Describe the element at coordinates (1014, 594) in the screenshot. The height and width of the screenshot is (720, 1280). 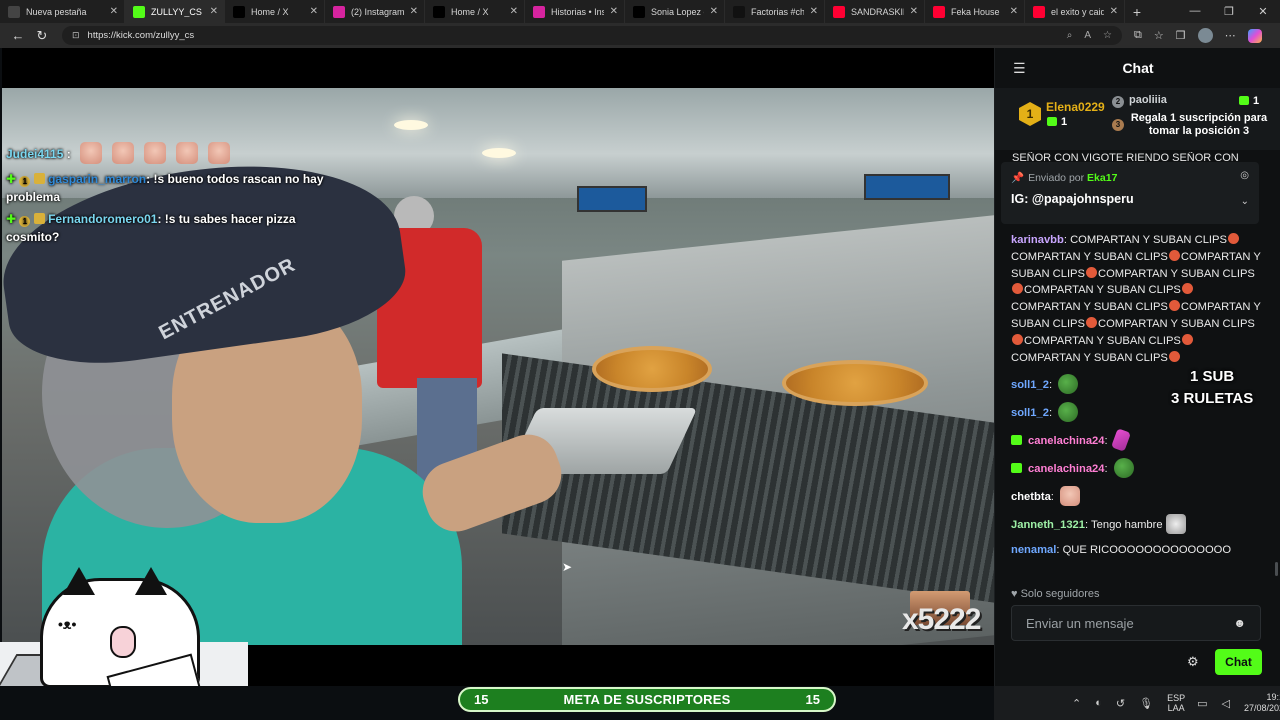
I see `heart-icon: ♥` at that location.